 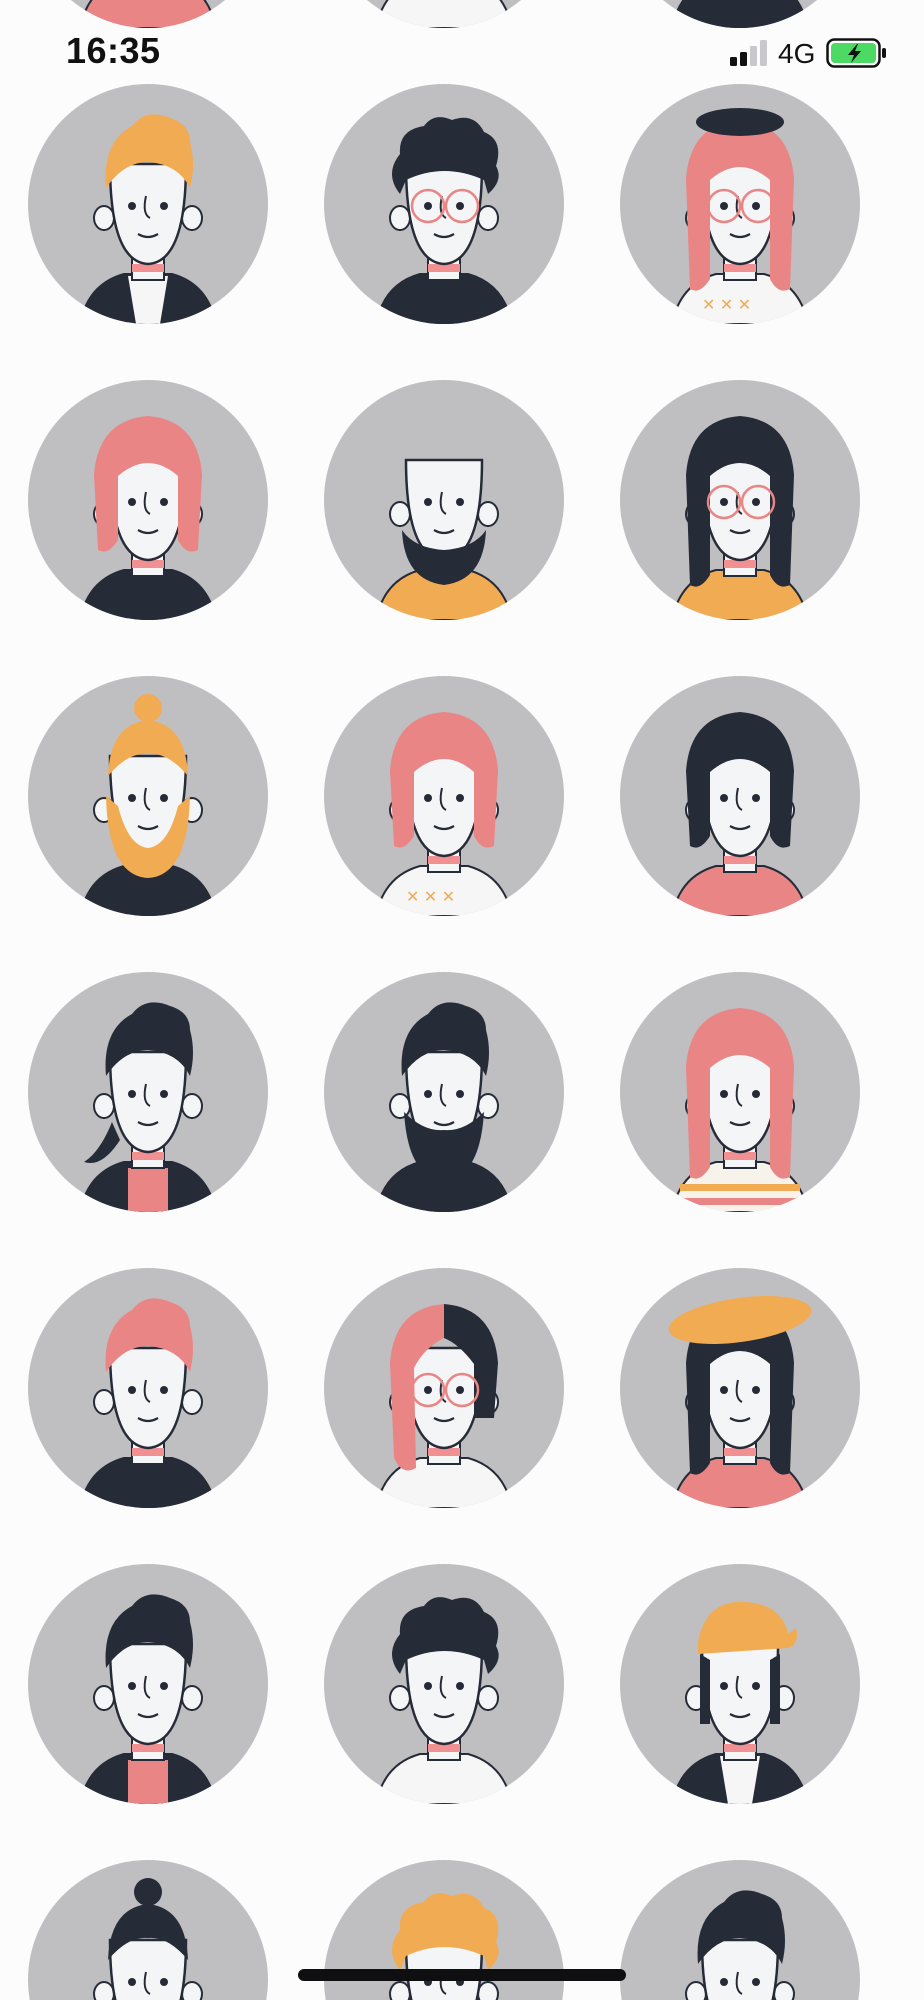 I want to click on avatar-dark-bun-partial, so click(x=148, y=1930).